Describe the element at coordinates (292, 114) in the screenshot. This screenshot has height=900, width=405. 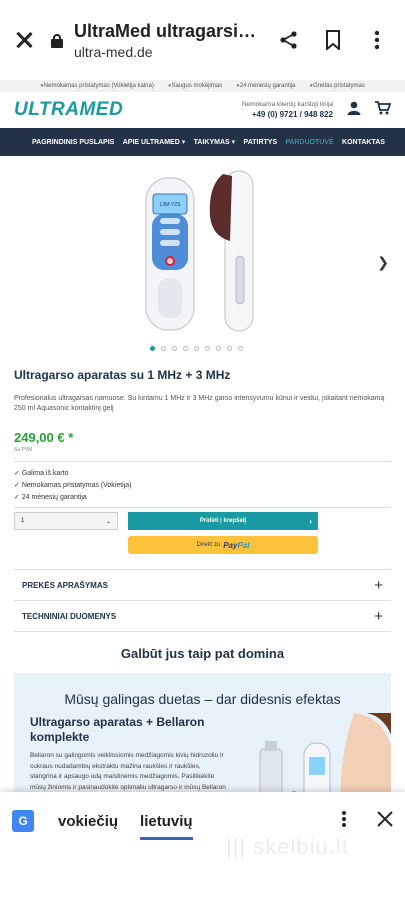
I see `hotline-phone: +49 (0) 9721 / 948 822` at that location.